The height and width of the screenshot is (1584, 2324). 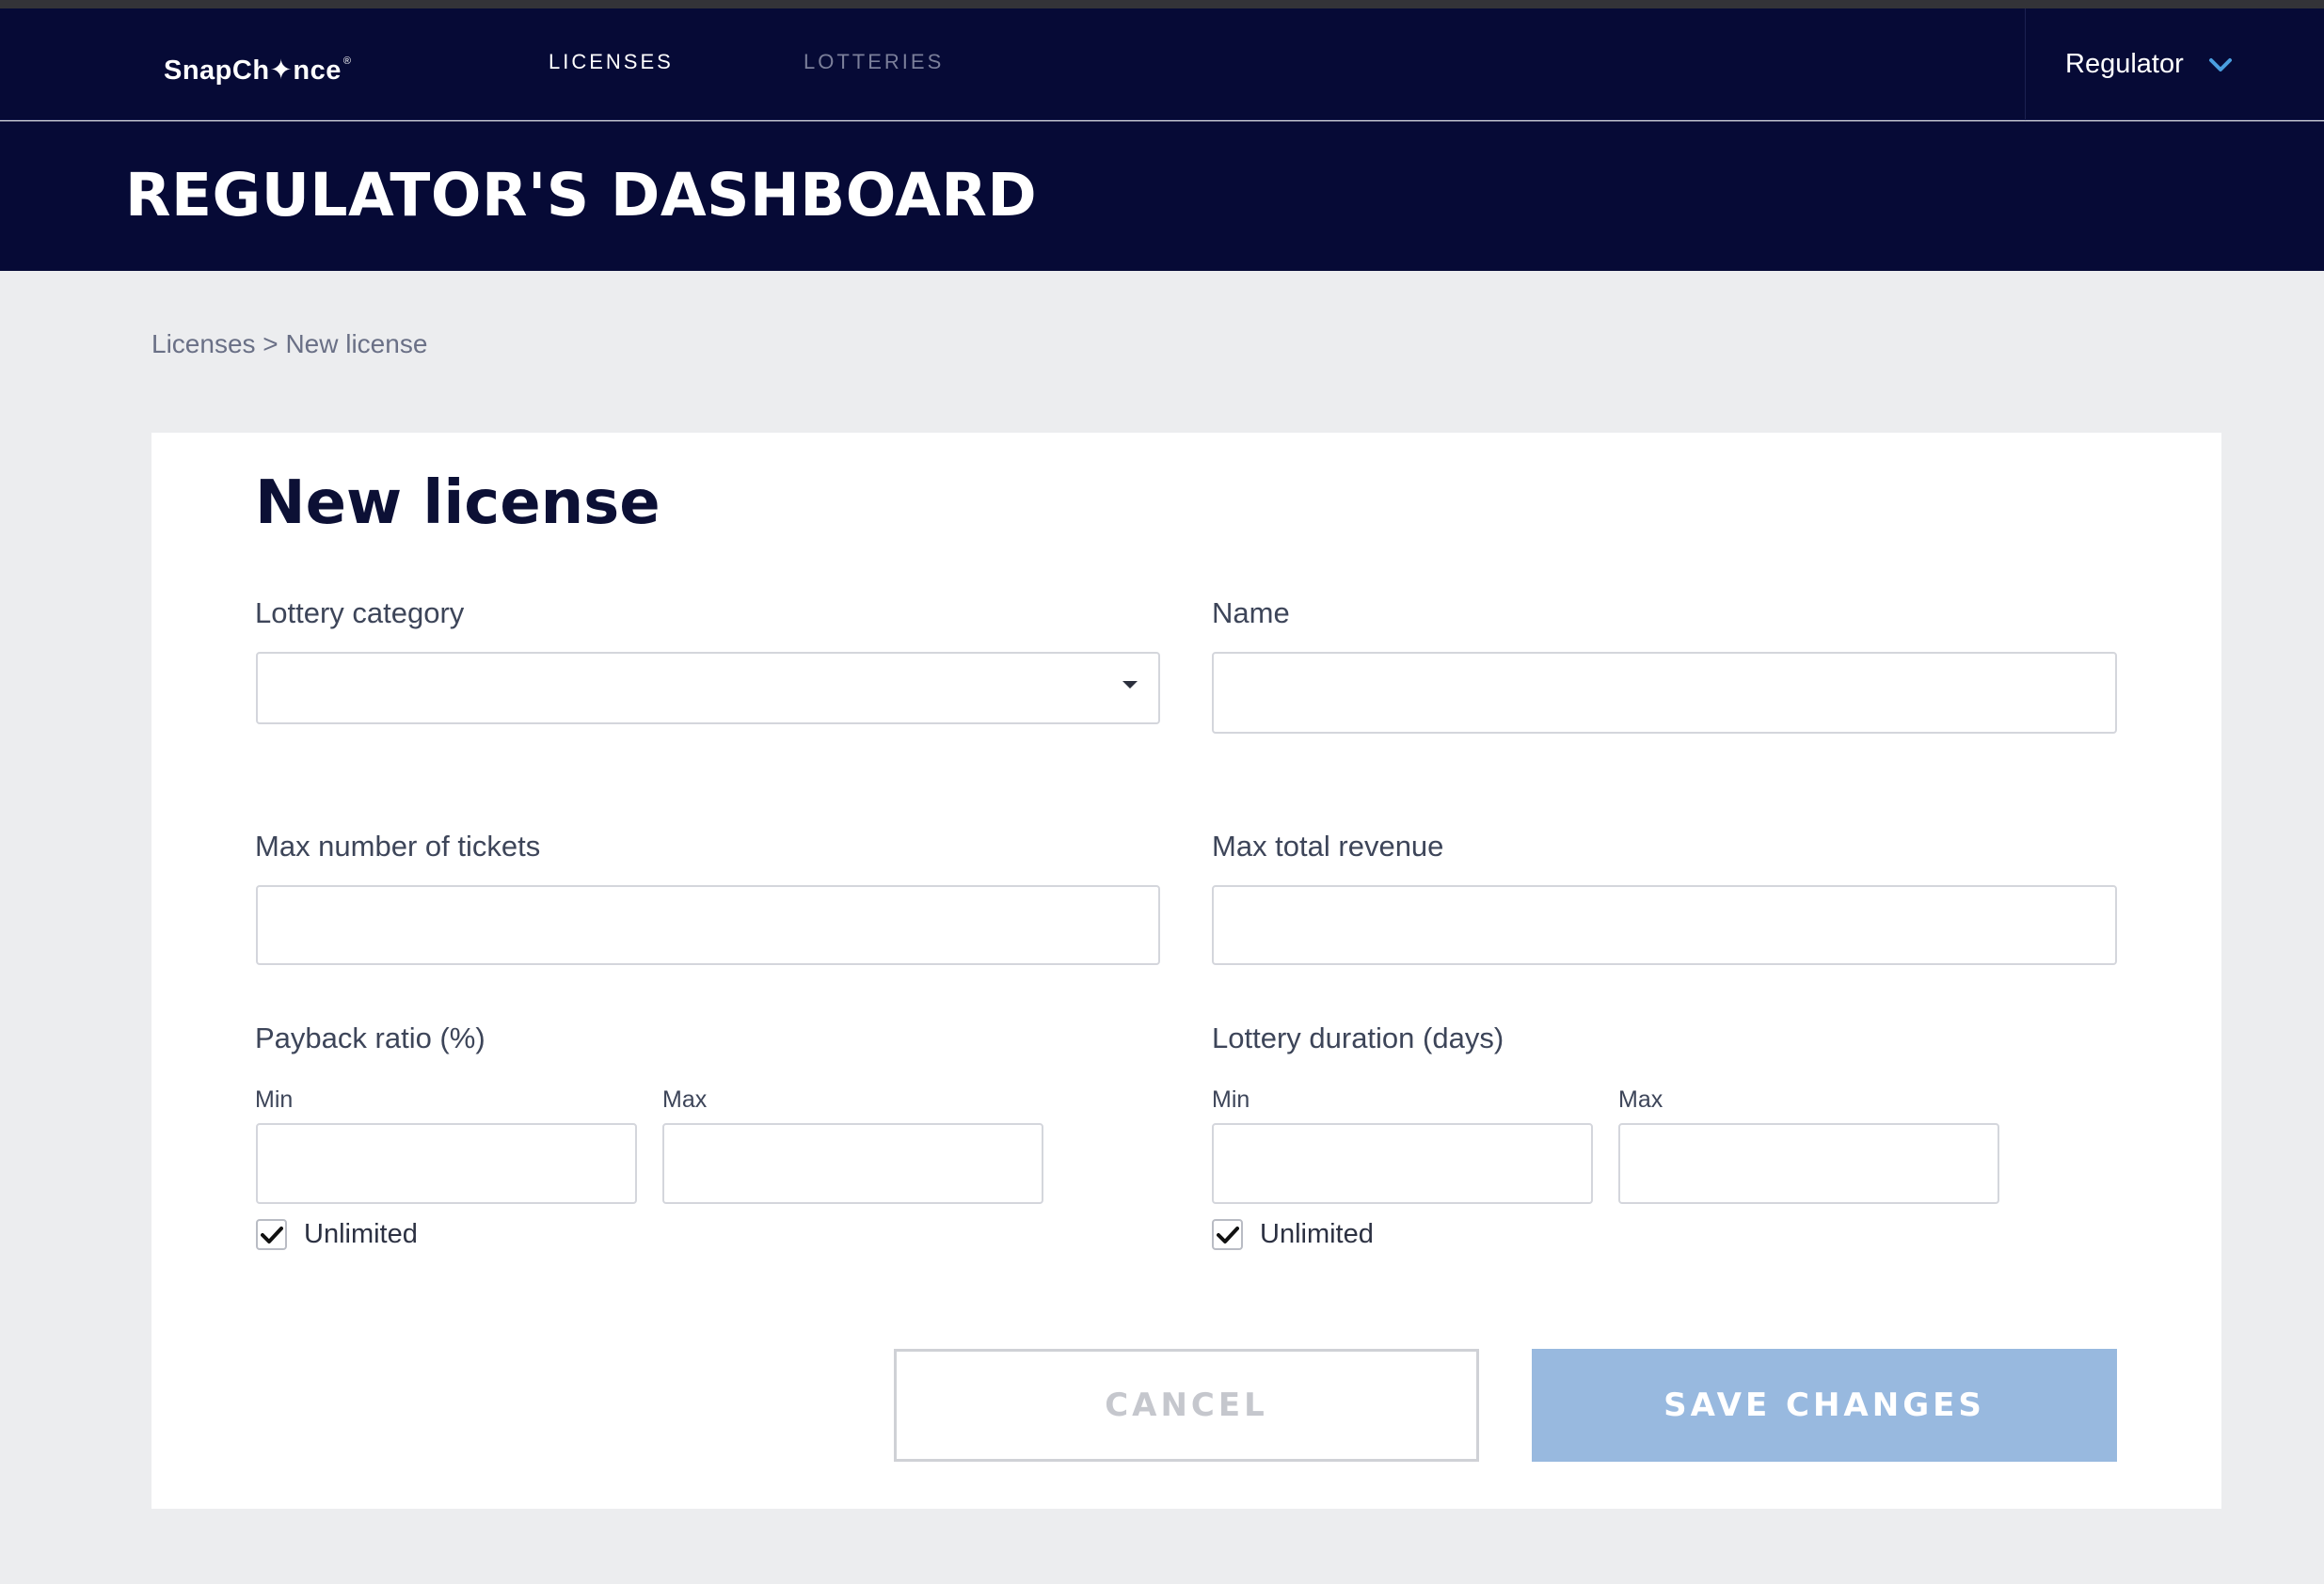 What do you see at coordinates (1402, 1163) in the screenshot?
I see `lottery-duration-min-input` at bounding box center [1402, 1163].